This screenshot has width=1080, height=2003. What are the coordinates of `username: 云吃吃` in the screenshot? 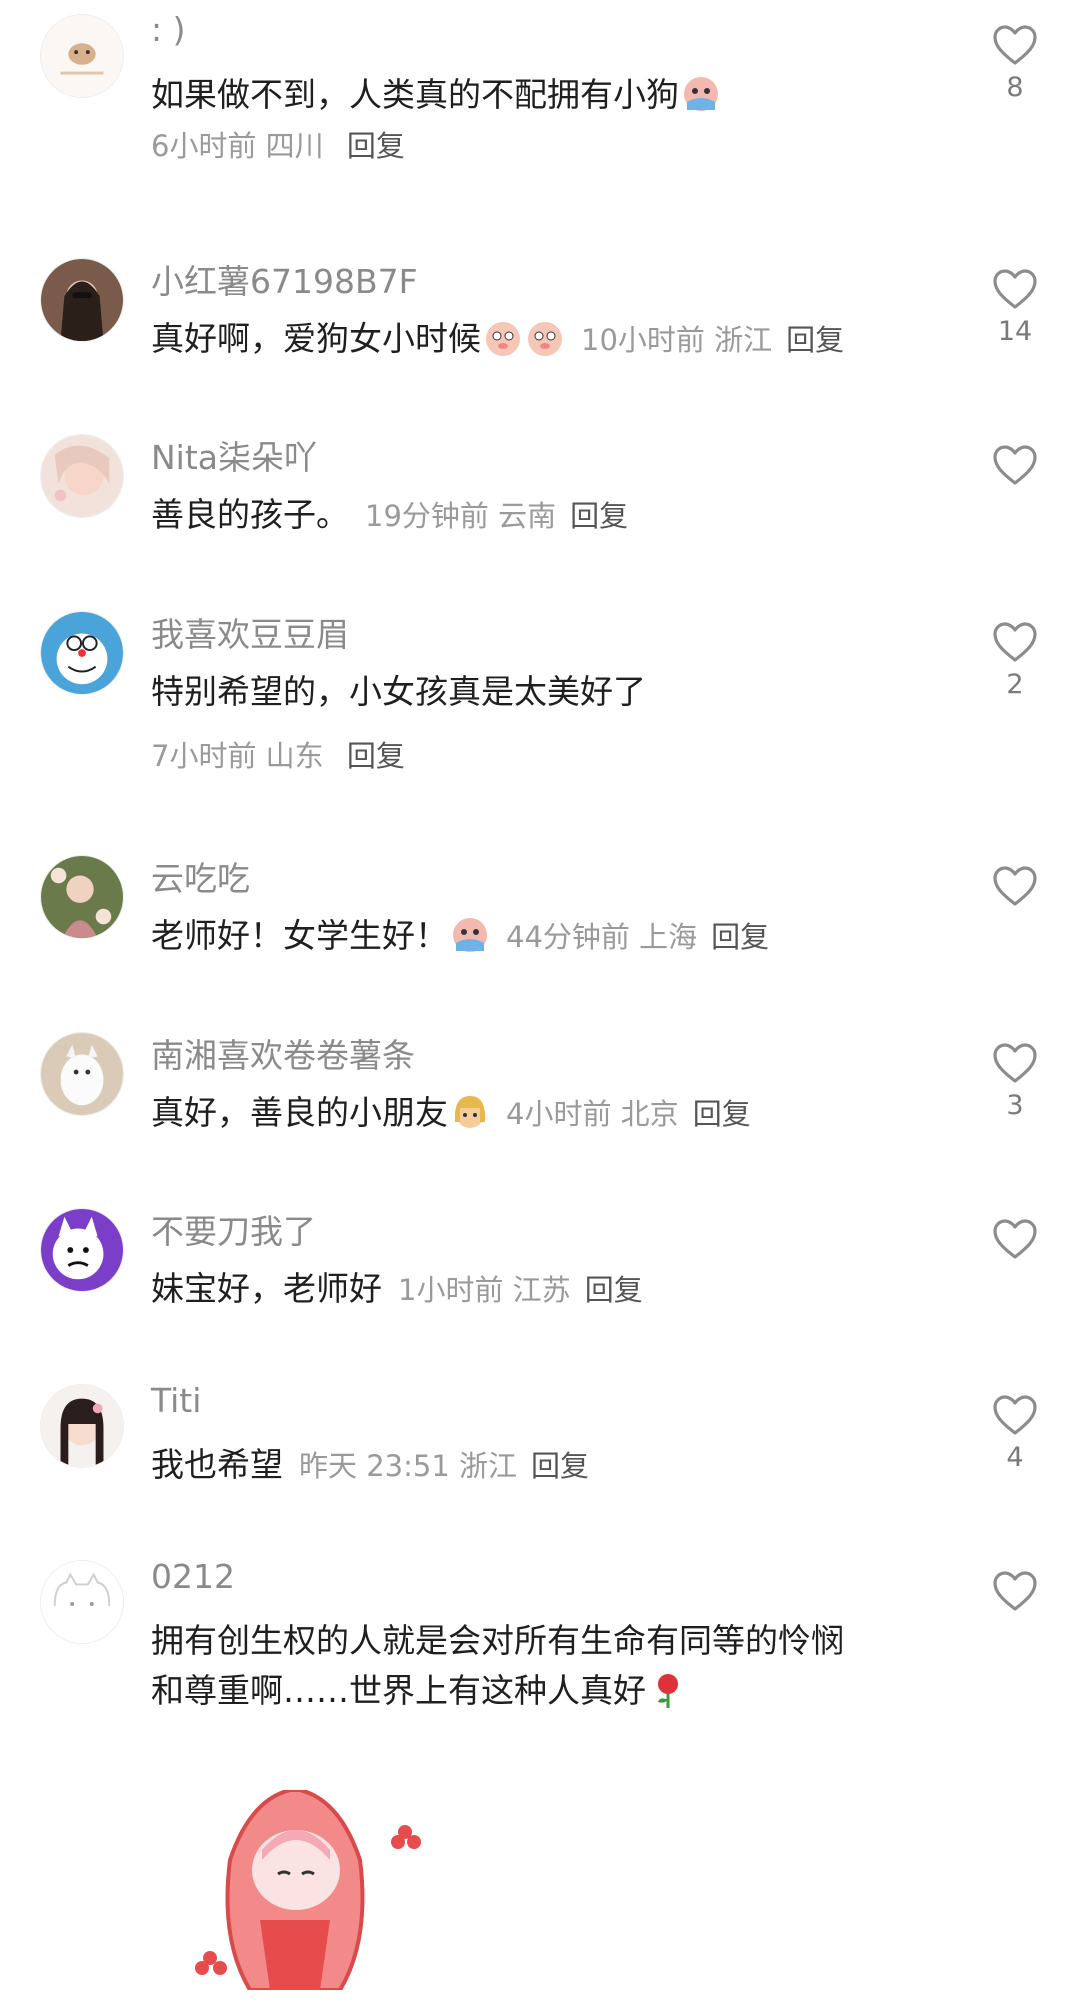 It's located at (200, 876).